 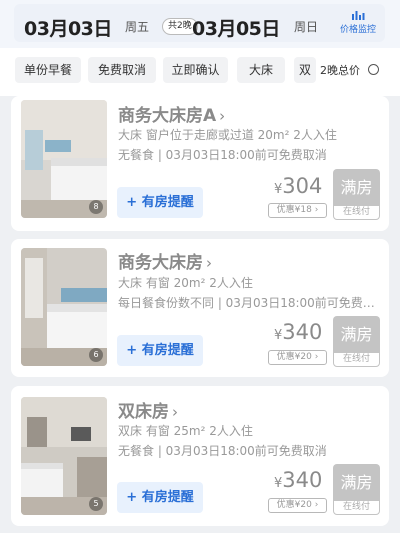 What do you see at coordinates (185, 283) in the screenshot?
I see `room-spec: 大床 有窗 20m² 2人入住` at bounding box center [185, 283].